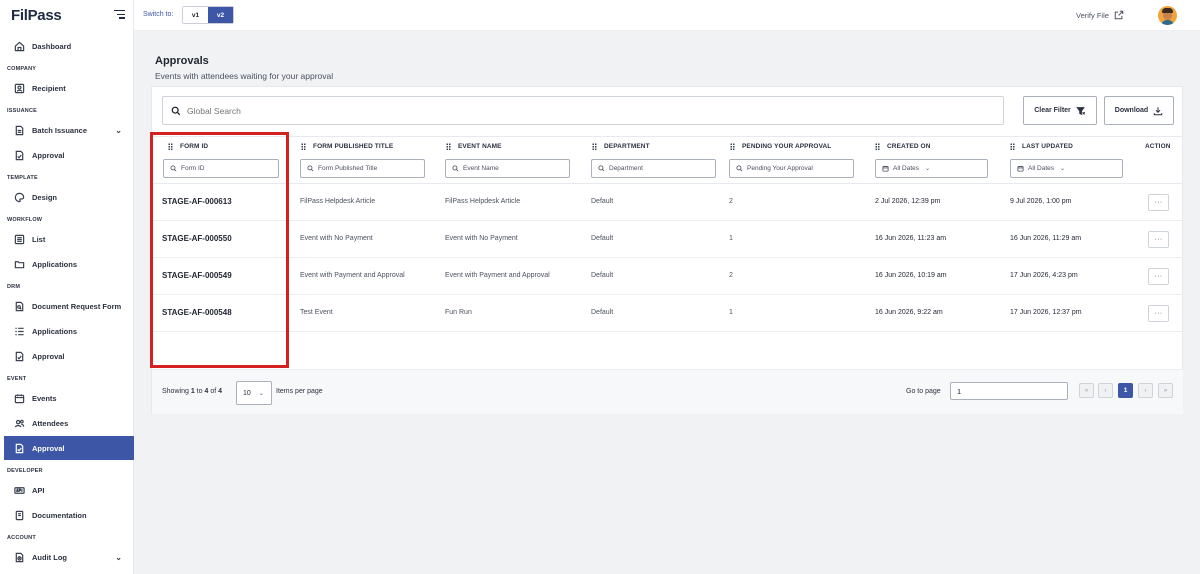  Describe the element at coordinates (1066, 168) in the screenshot. I see `last-updated-date-filter: All Dates ⌄` at that location.